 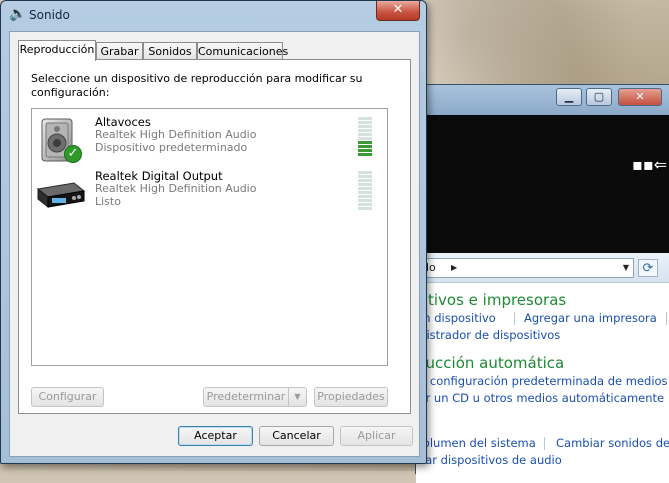 I want to click on device-status: Listo, so click(x=108, y=201).